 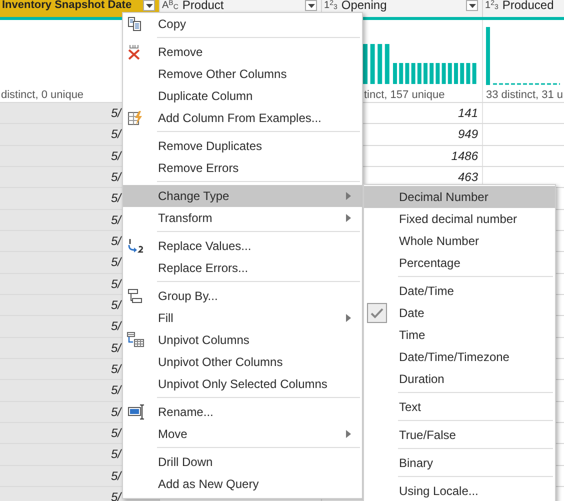 What do you see at coordinates (242, 52) in the screenshot?
I see `menu-item: Remove` at bounding box center [242, 52].